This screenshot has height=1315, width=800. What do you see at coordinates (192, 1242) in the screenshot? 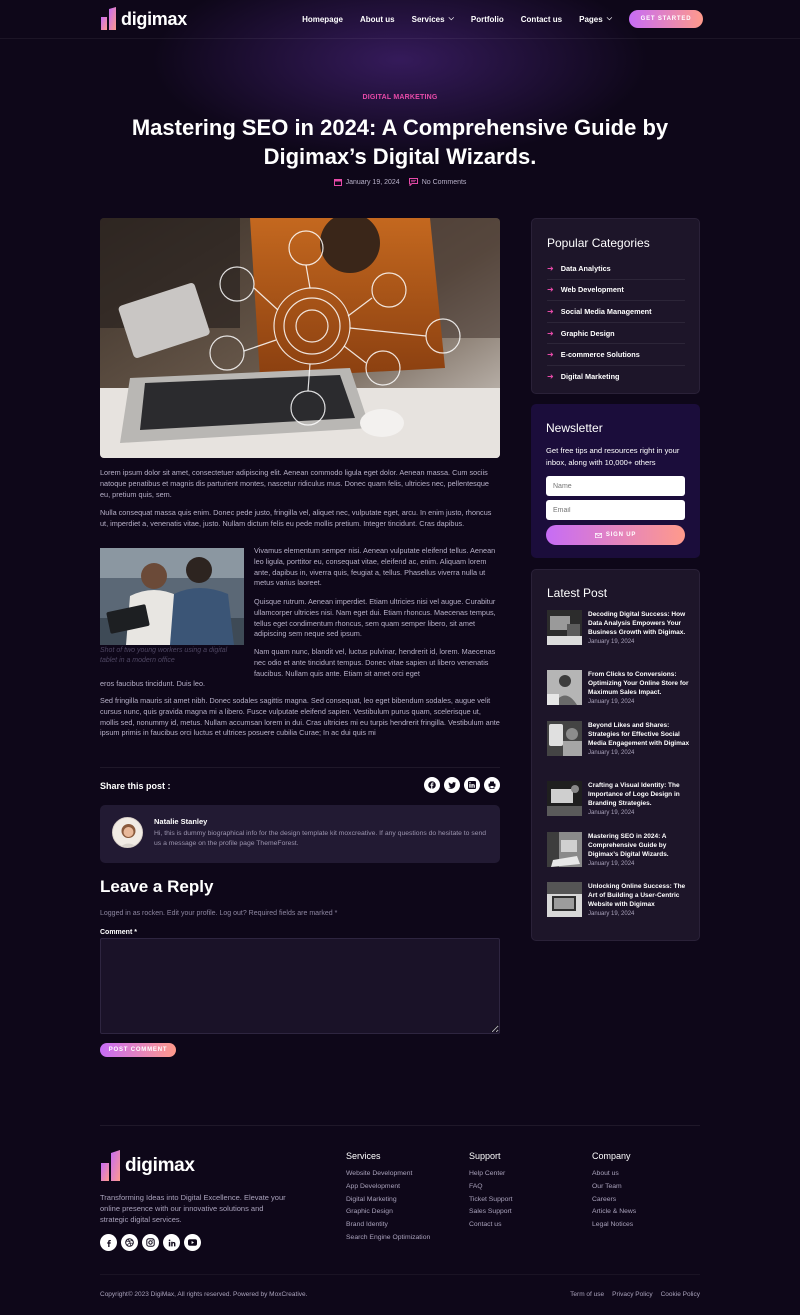
I see `youtube-icon` at bounding box center [192, 1242].